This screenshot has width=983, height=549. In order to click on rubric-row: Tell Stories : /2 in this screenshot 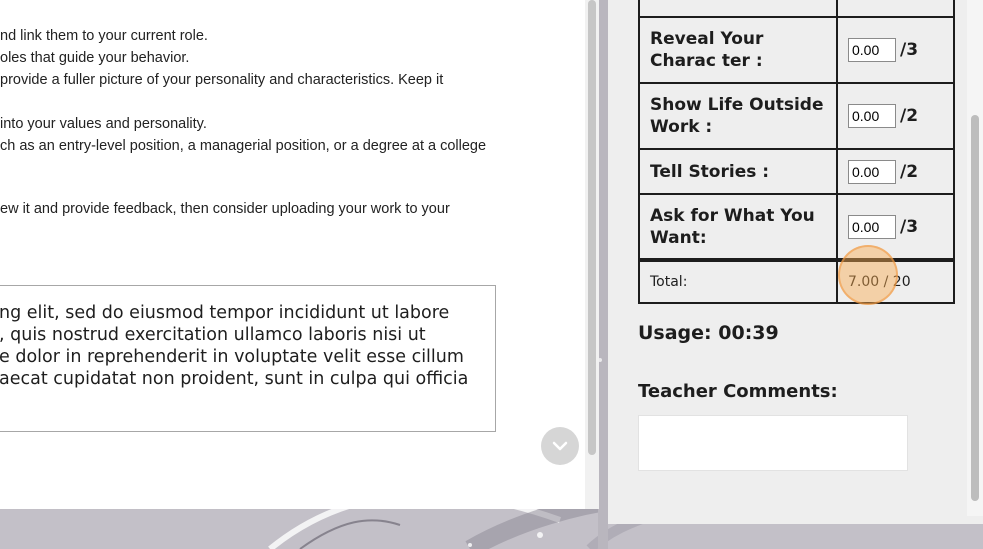, I will do `click(796, 171)`.